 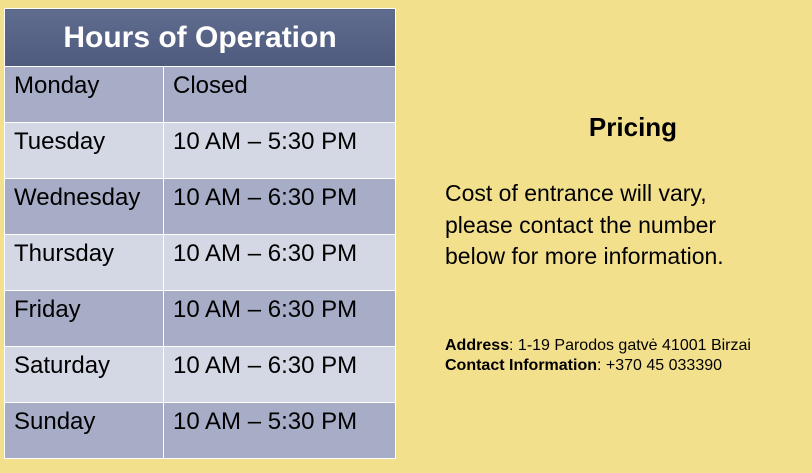 I want to click on pricing-line: please contact the number, so click(x=581, y=224).